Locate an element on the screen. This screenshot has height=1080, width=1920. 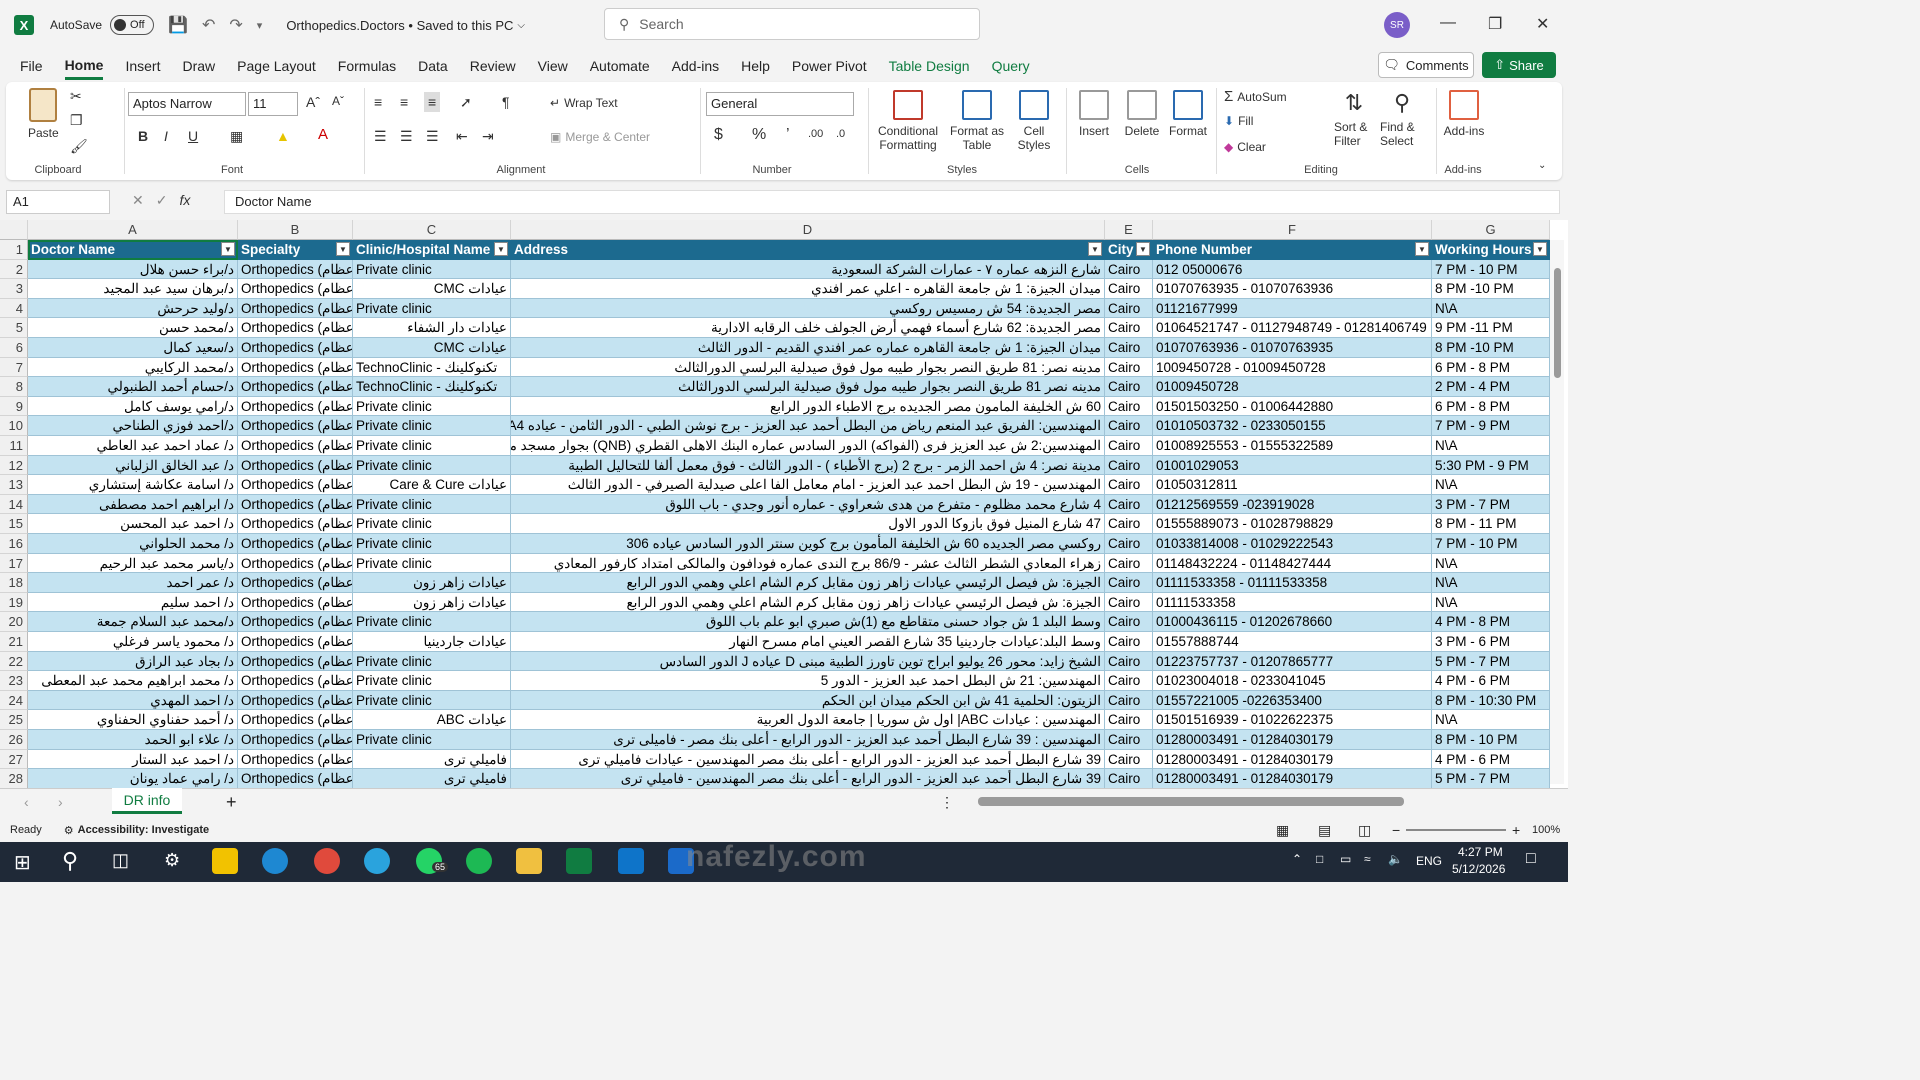
table-cell: 2 PM - 4 PM is located at coordinates (1491, 387).